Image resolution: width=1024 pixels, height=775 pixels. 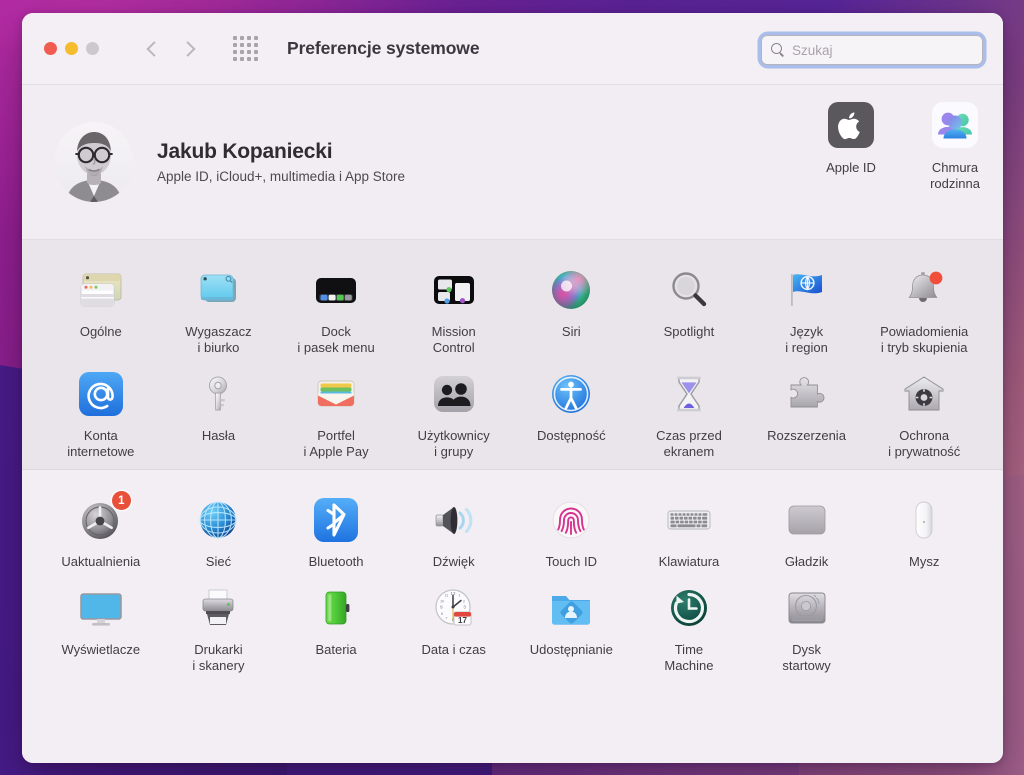 I want to click on svg-text: 1, so click(x=459, y=596).